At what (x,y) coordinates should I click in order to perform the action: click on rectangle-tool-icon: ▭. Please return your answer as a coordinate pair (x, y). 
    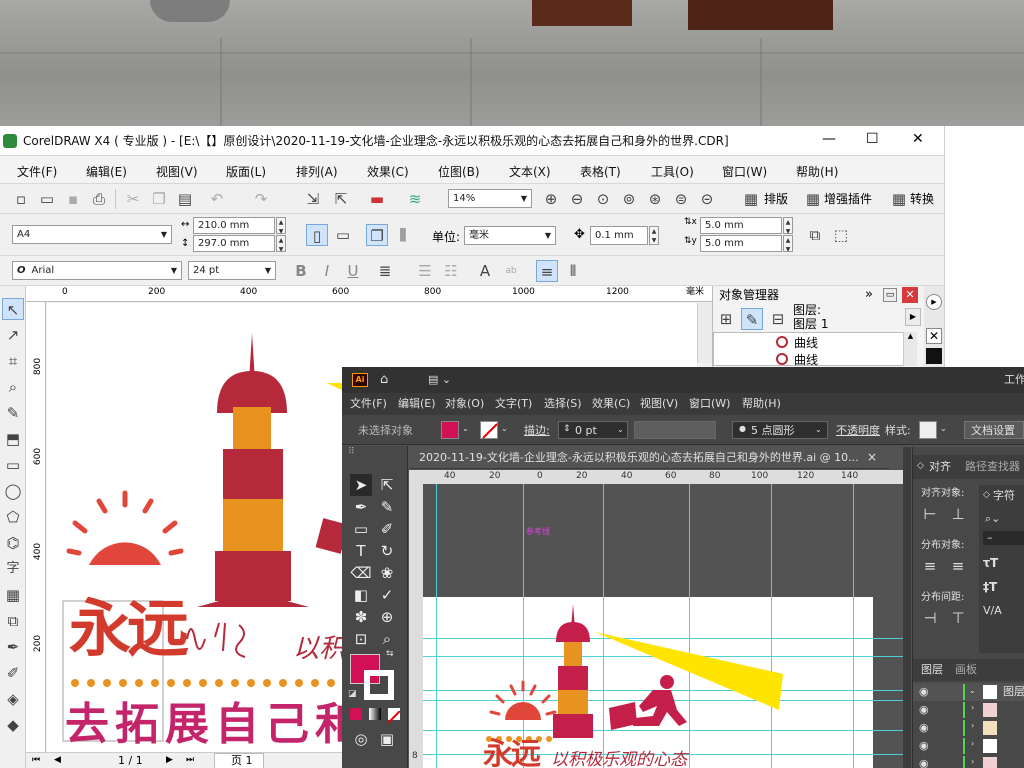
    Looking at the image, I should click on (13, 465).